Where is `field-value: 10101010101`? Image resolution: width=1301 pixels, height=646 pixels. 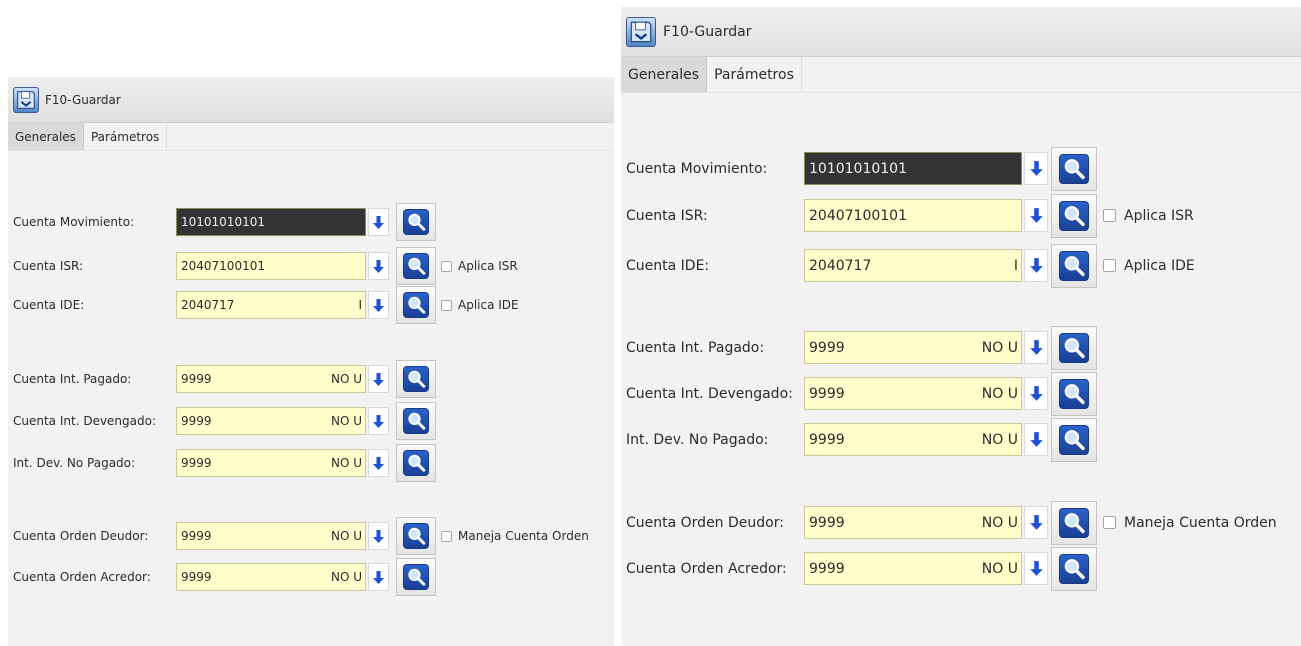 field-value: 10101010101 is located at coordinates (858, 168).